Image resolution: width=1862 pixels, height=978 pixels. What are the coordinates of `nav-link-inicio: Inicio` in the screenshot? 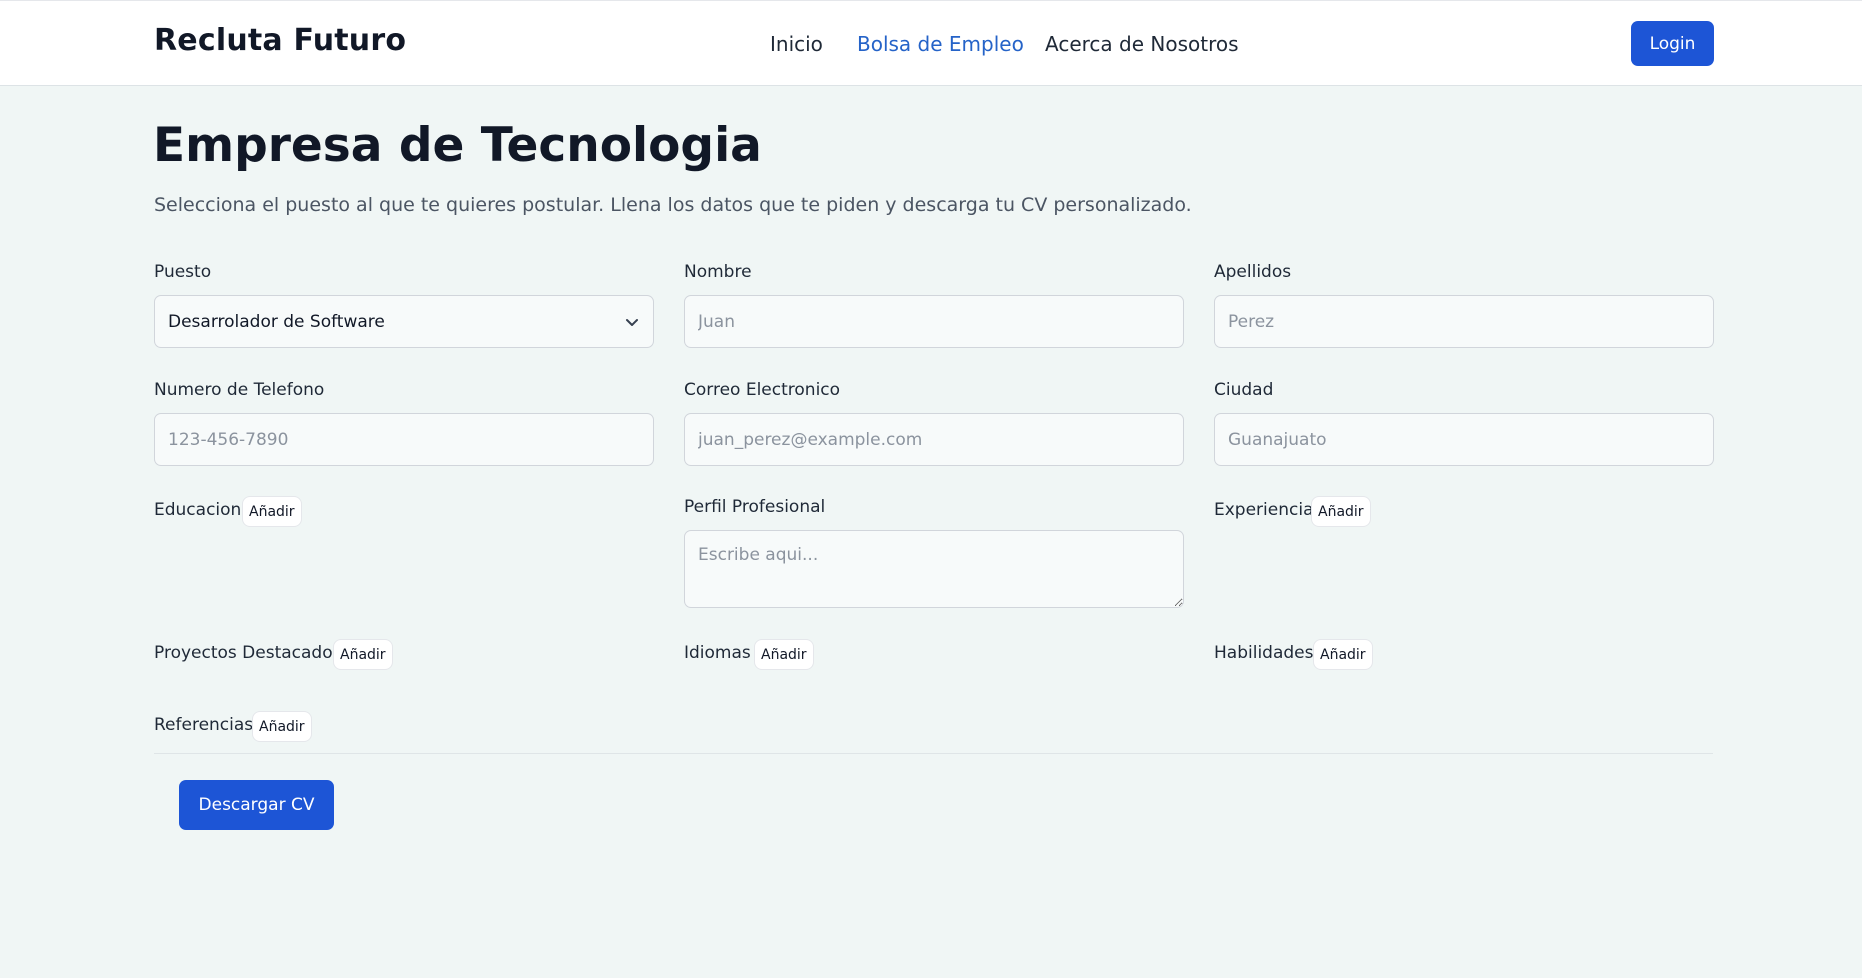 It's located at (796, 44).